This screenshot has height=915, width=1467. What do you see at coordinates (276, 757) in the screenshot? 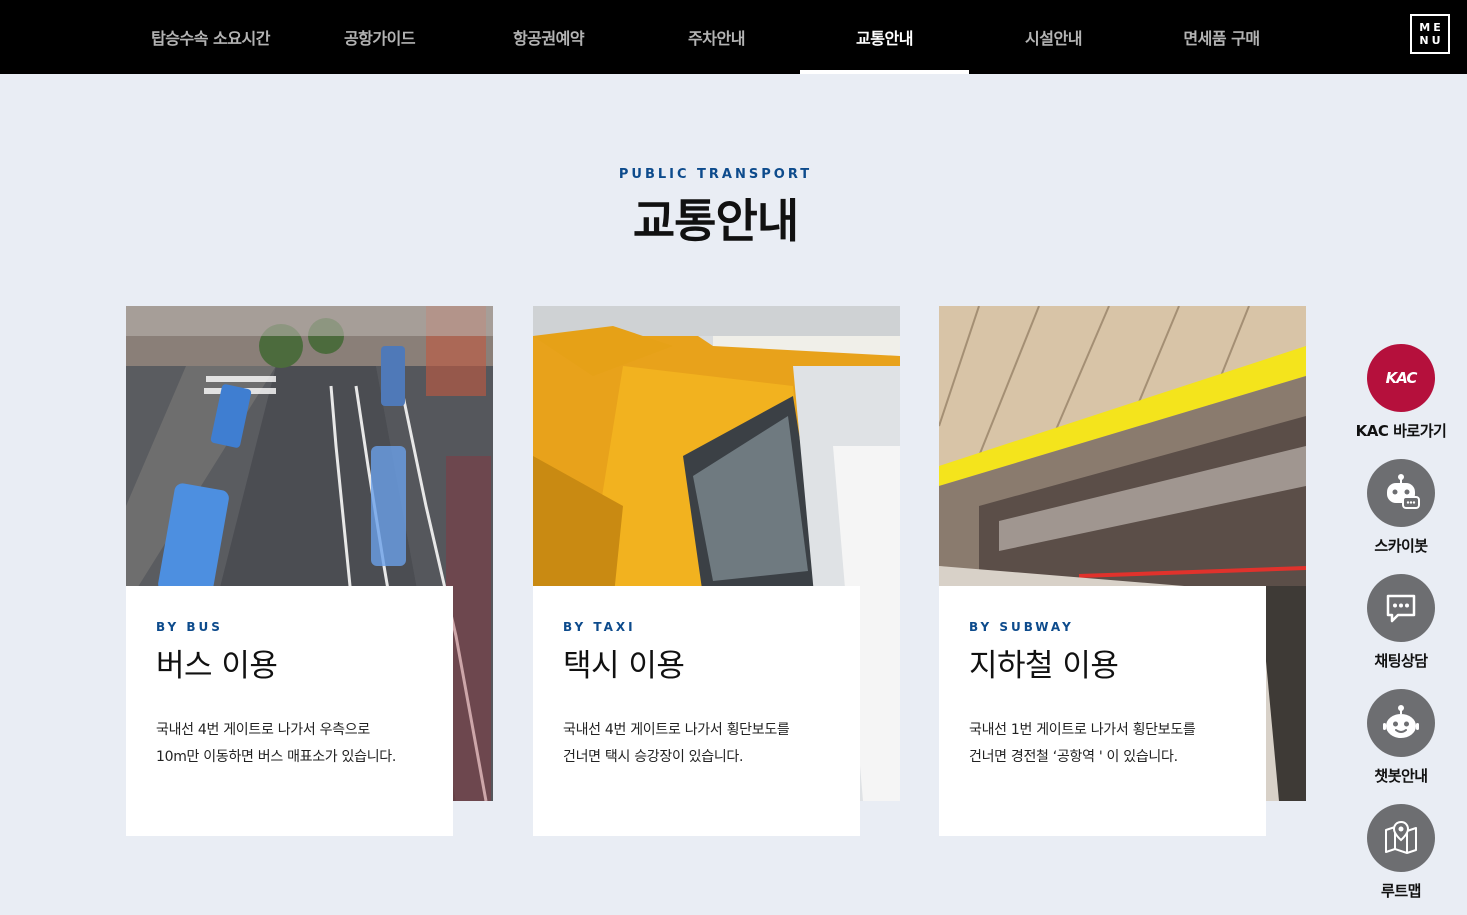
I see `card-bus-desc-line2: 10m만 이동하면 버스 매표소가 있습니다.` at bounding box center [276, 757].